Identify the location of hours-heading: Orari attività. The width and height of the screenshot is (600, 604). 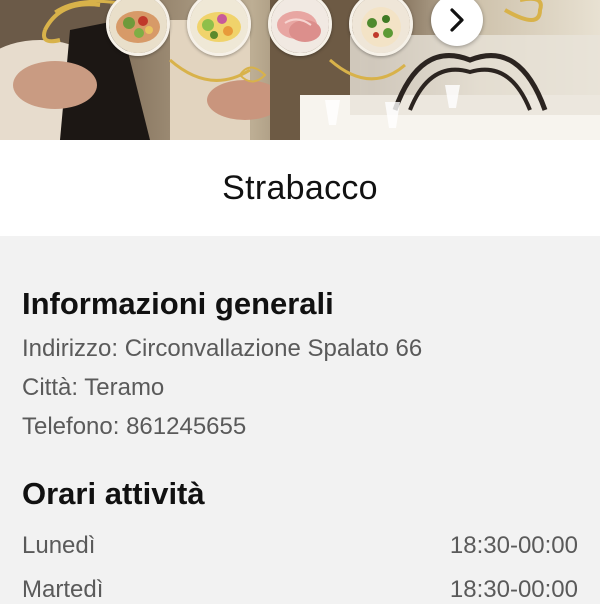
(113, 493).